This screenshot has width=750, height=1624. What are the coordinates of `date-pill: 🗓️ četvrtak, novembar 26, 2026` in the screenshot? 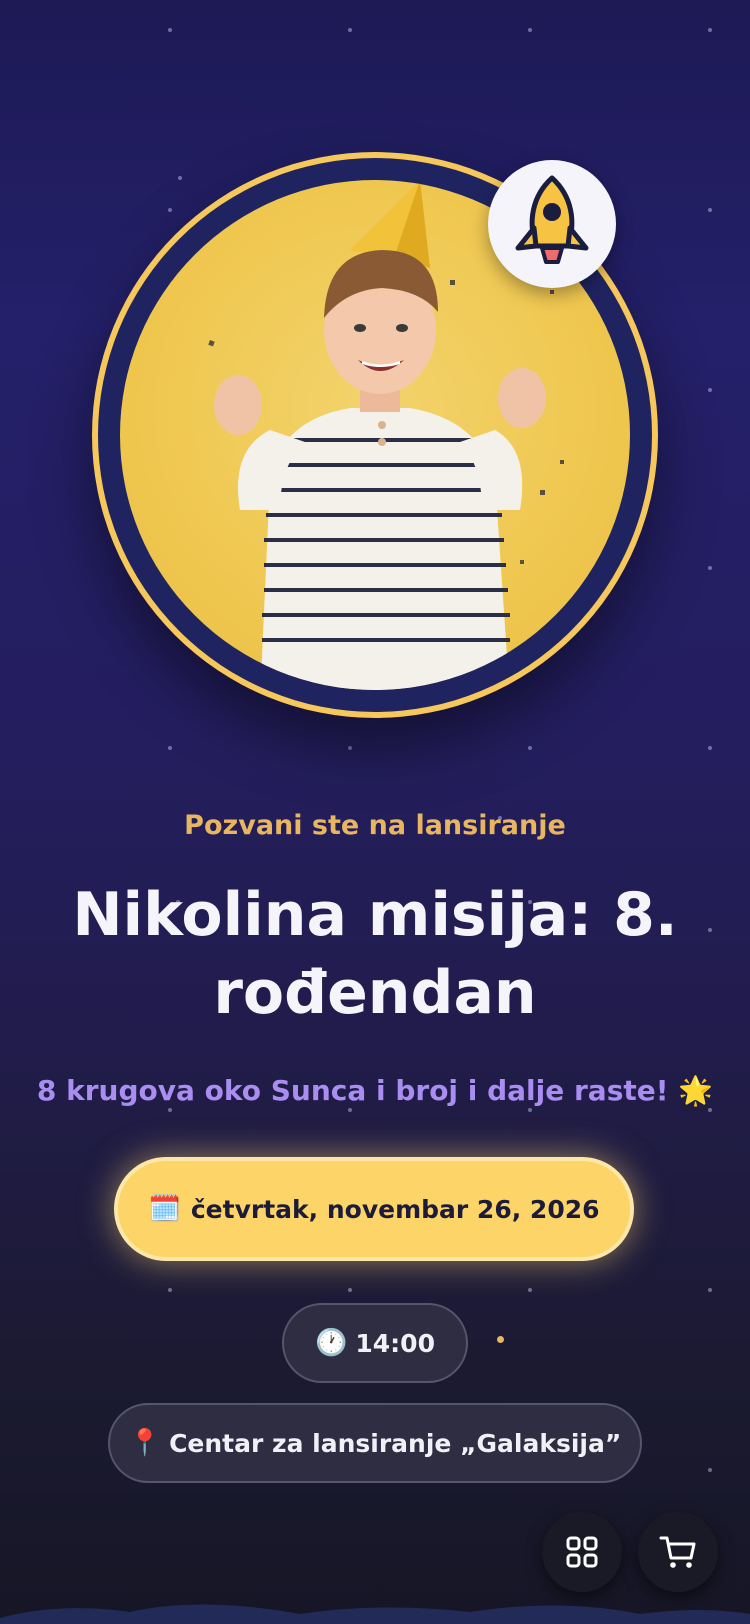 It's located at (374, 1209).